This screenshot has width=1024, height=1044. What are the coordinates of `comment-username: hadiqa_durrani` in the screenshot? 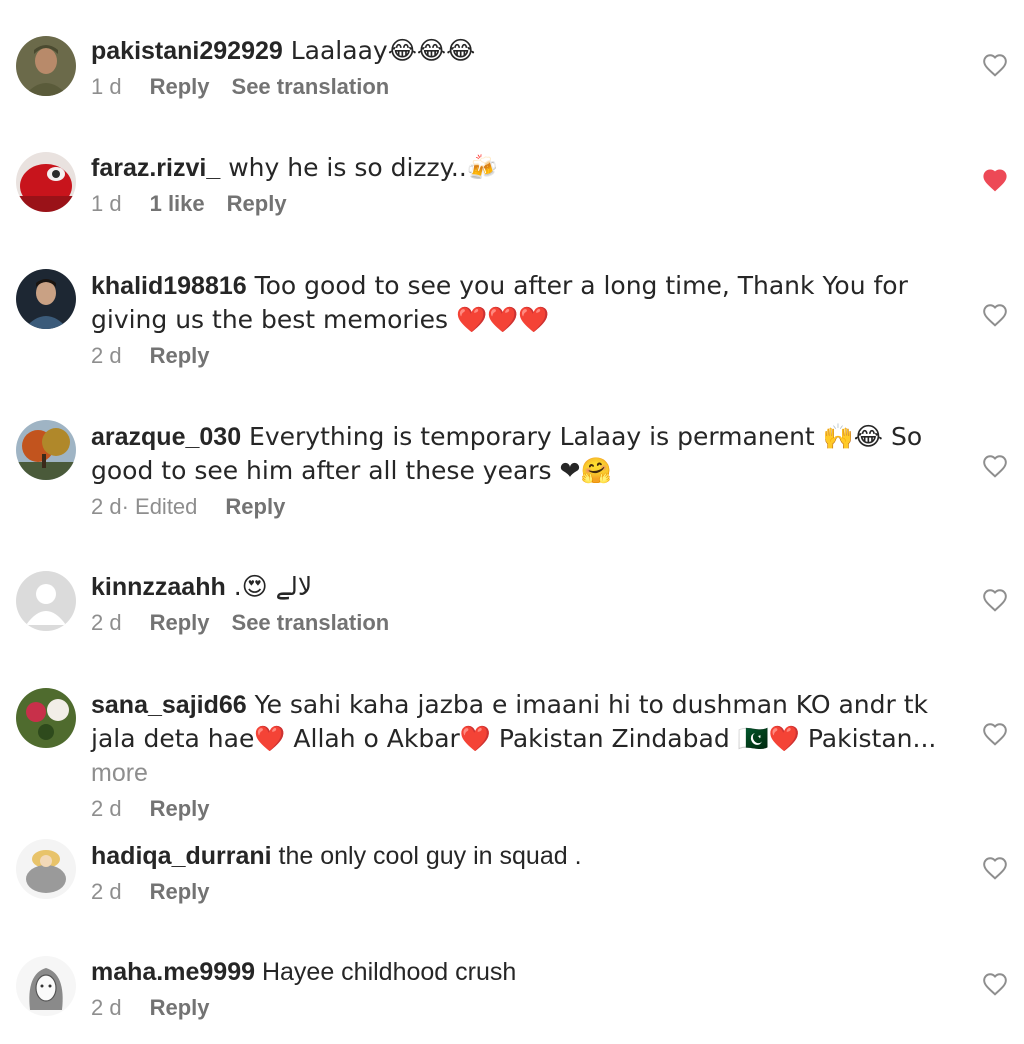 It's located at (181, 856).